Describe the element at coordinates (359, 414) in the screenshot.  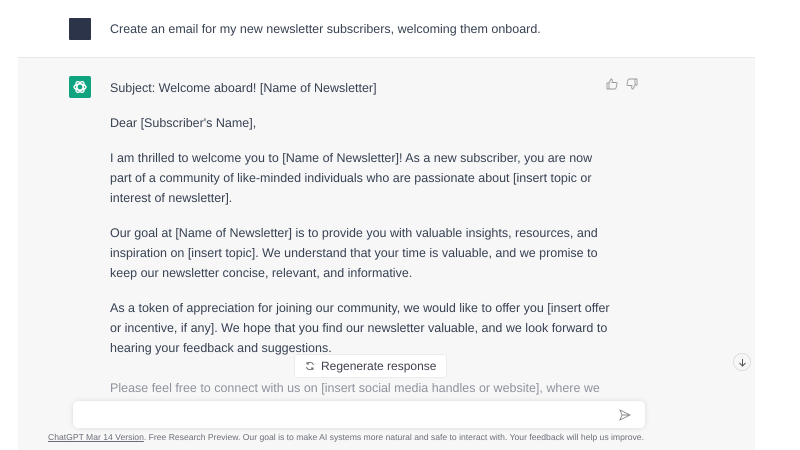
I see `message-input-field` at that location.